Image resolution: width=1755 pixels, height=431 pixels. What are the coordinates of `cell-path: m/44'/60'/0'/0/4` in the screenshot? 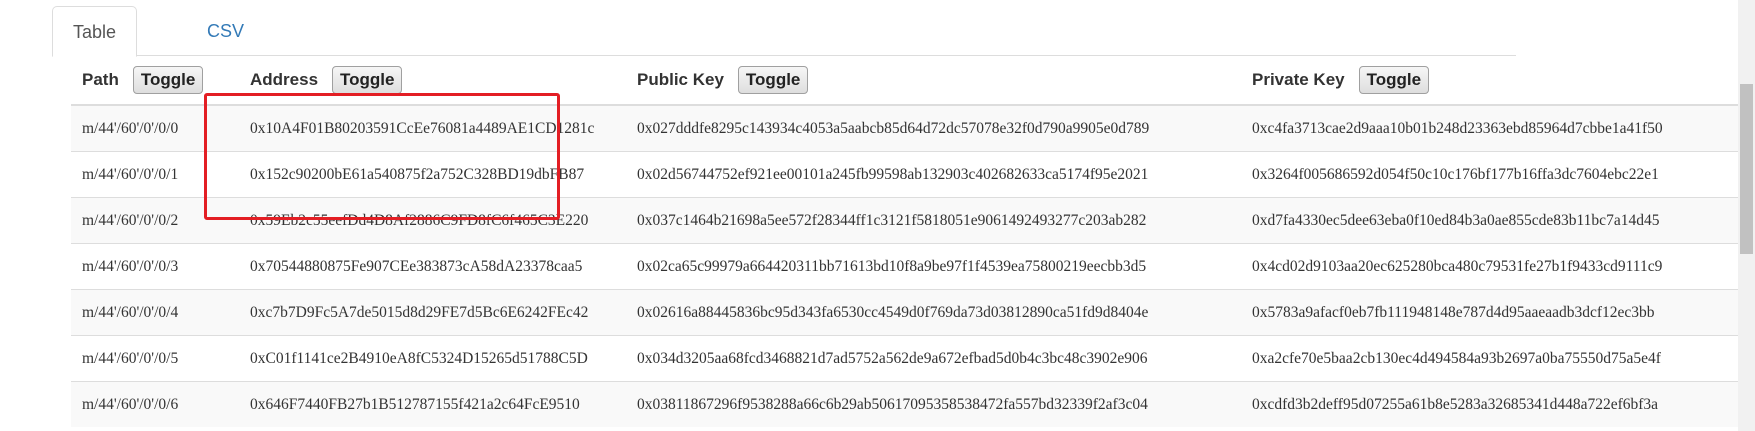 It's located at (155, 312).